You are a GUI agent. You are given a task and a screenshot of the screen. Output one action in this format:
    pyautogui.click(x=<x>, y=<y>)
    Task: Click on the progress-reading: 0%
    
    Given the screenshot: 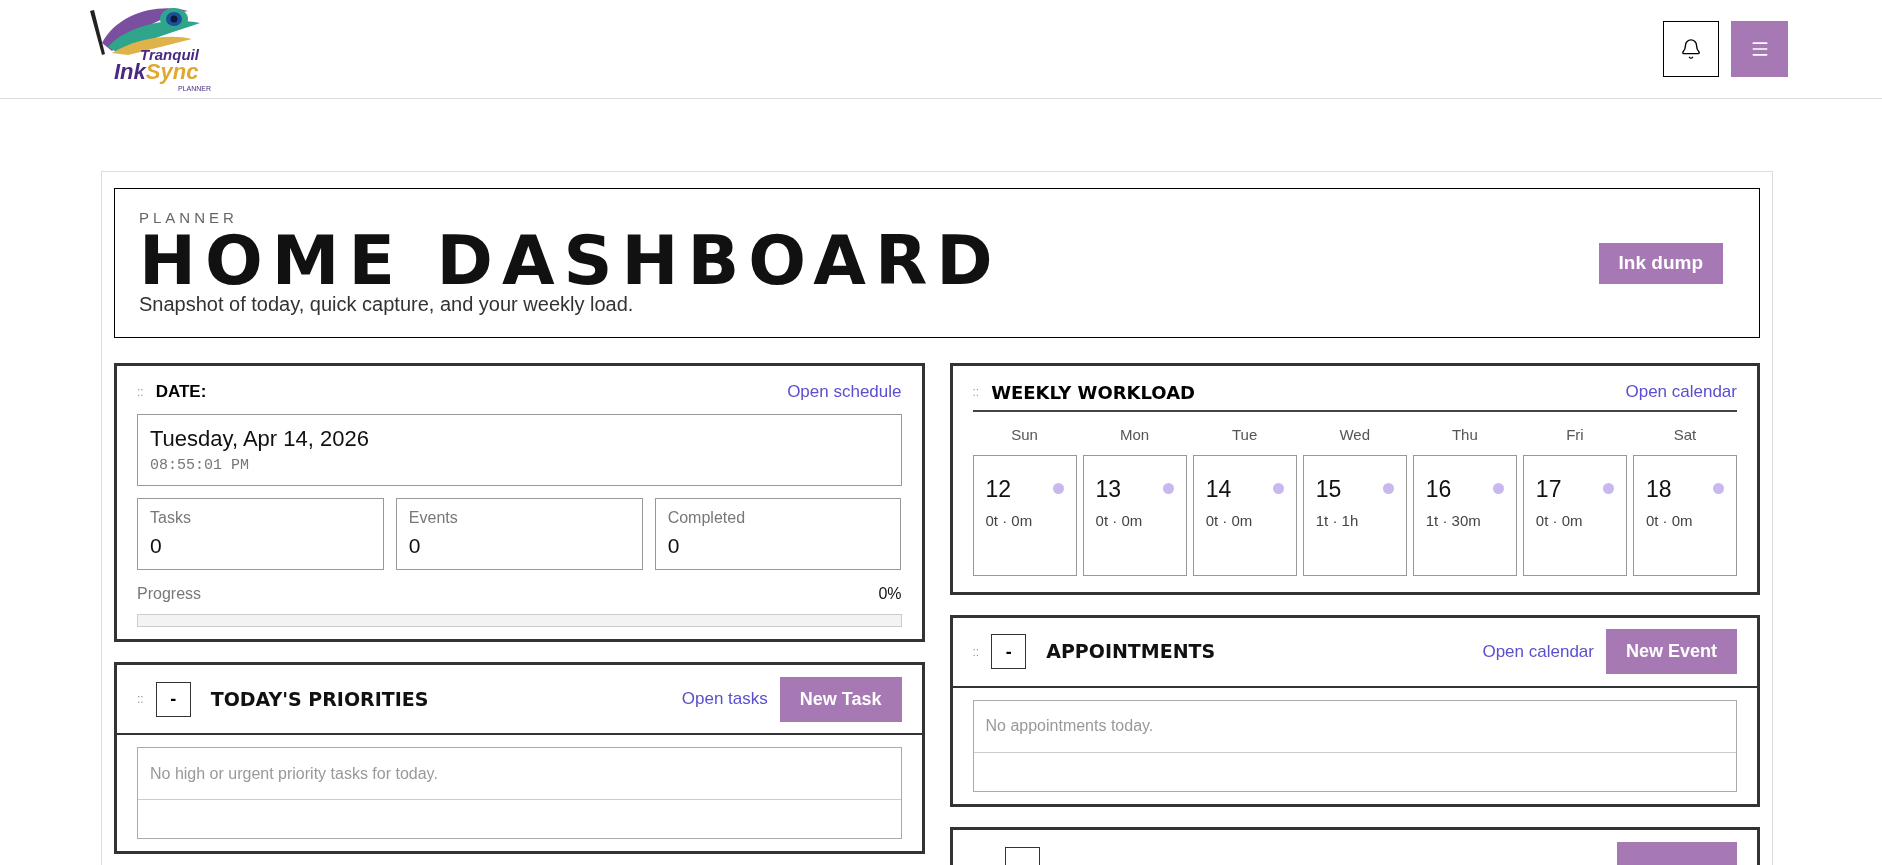 What is the action you would take?
    pyautogui.click(x=890, y=594)
    